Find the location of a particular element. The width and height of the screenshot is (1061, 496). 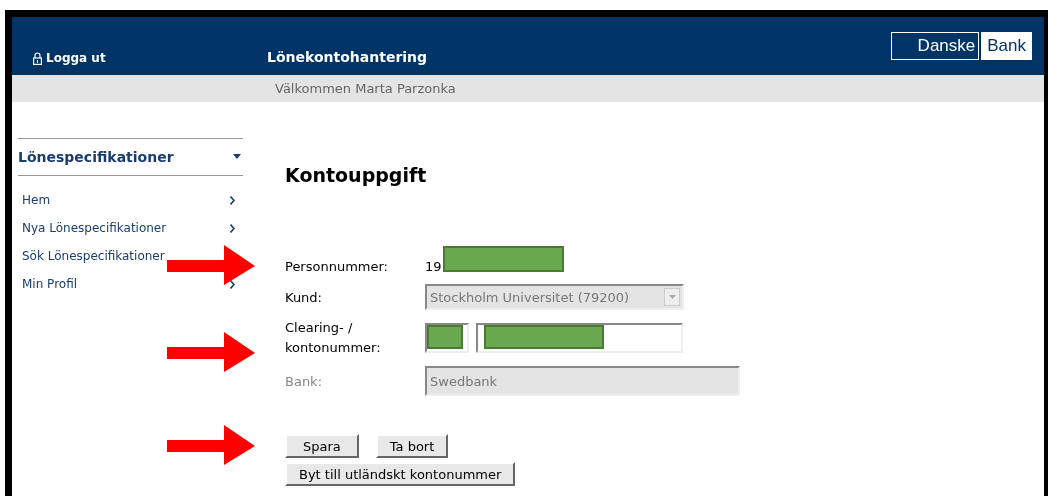

sidebar-item: Nya Lönespecifikationer is located at coordinates (94, 228).